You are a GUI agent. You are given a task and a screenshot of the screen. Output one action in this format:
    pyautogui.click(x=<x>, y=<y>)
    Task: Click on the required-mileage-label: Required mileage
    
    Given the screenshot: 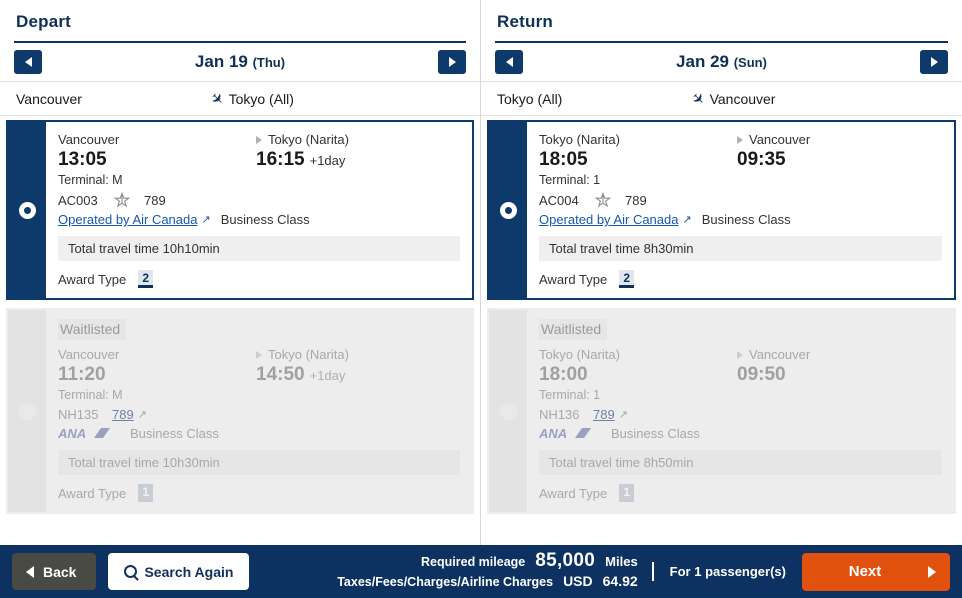 What is the action you would take?
    pyautogui.click(x=473, y=562)
    